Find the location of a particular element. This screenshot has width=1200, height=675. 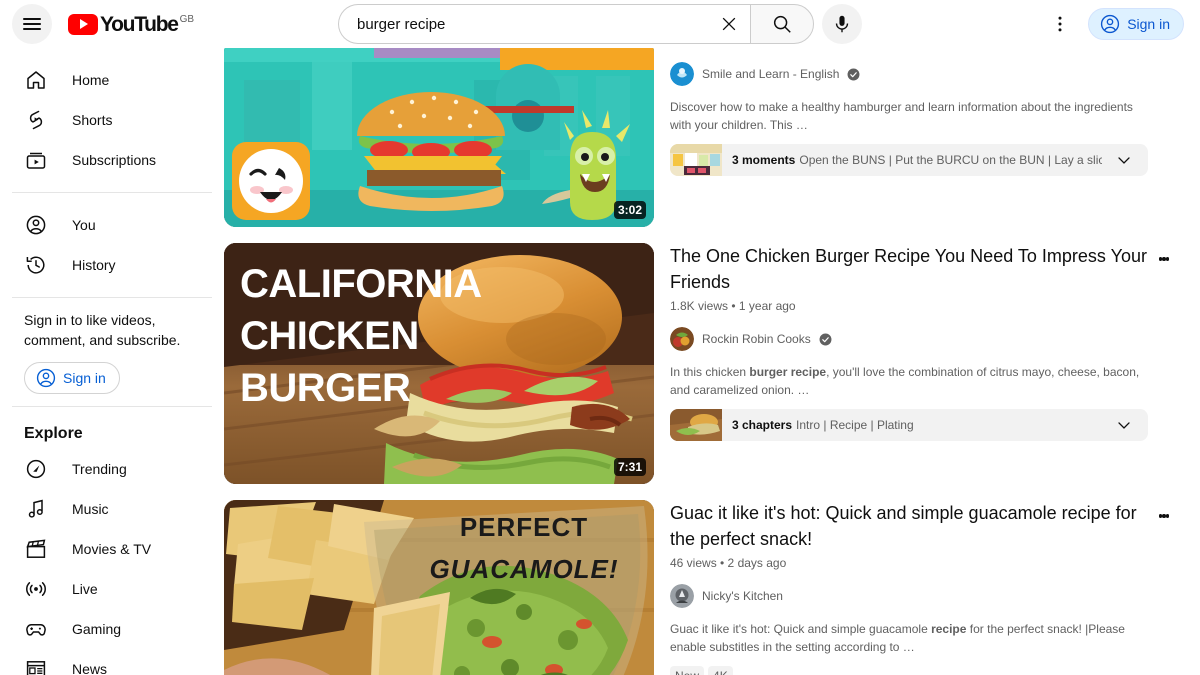

chapters-bar: 3 chapters Intro | Recipe | Plating is located at coordinates (909, 425).